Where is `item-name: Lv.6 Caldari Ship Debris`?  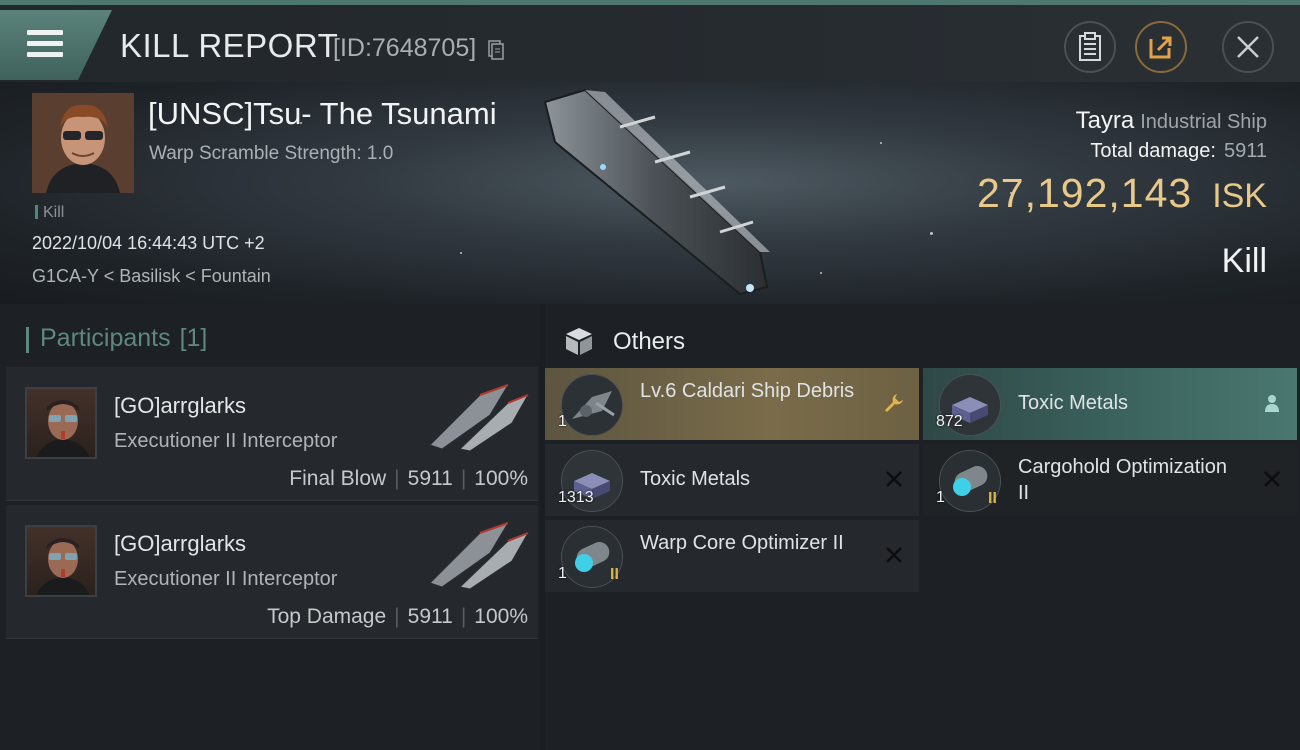
item-name: Lv.6 Caldari Ship Debris is located at coordinates (747, 391).